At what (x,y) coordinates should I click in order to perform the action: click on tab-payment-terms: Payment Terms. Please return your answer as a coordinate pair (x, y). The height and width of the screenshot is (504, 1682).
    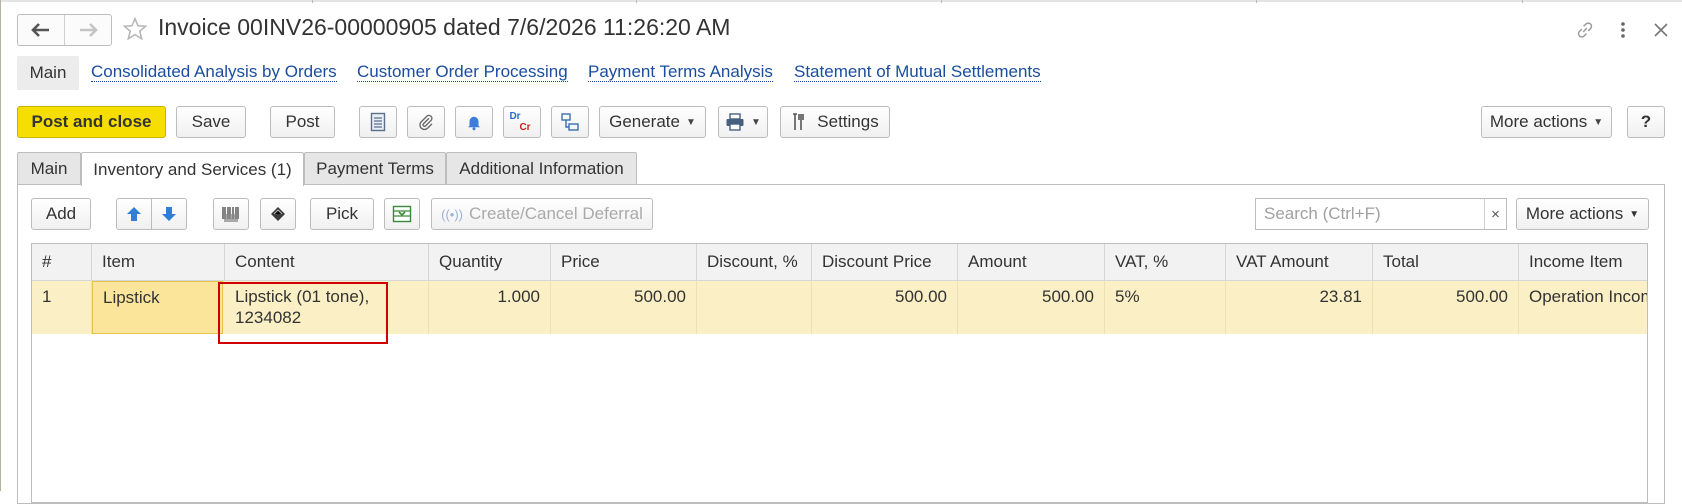
    Looking at the image, I should click on (375, 168).